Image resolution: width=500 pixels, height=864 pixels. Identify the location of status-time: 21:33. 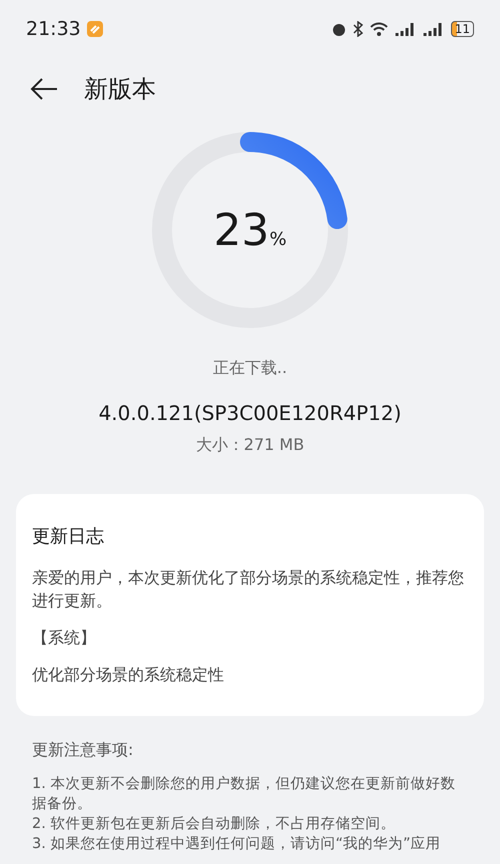
(53, 29).